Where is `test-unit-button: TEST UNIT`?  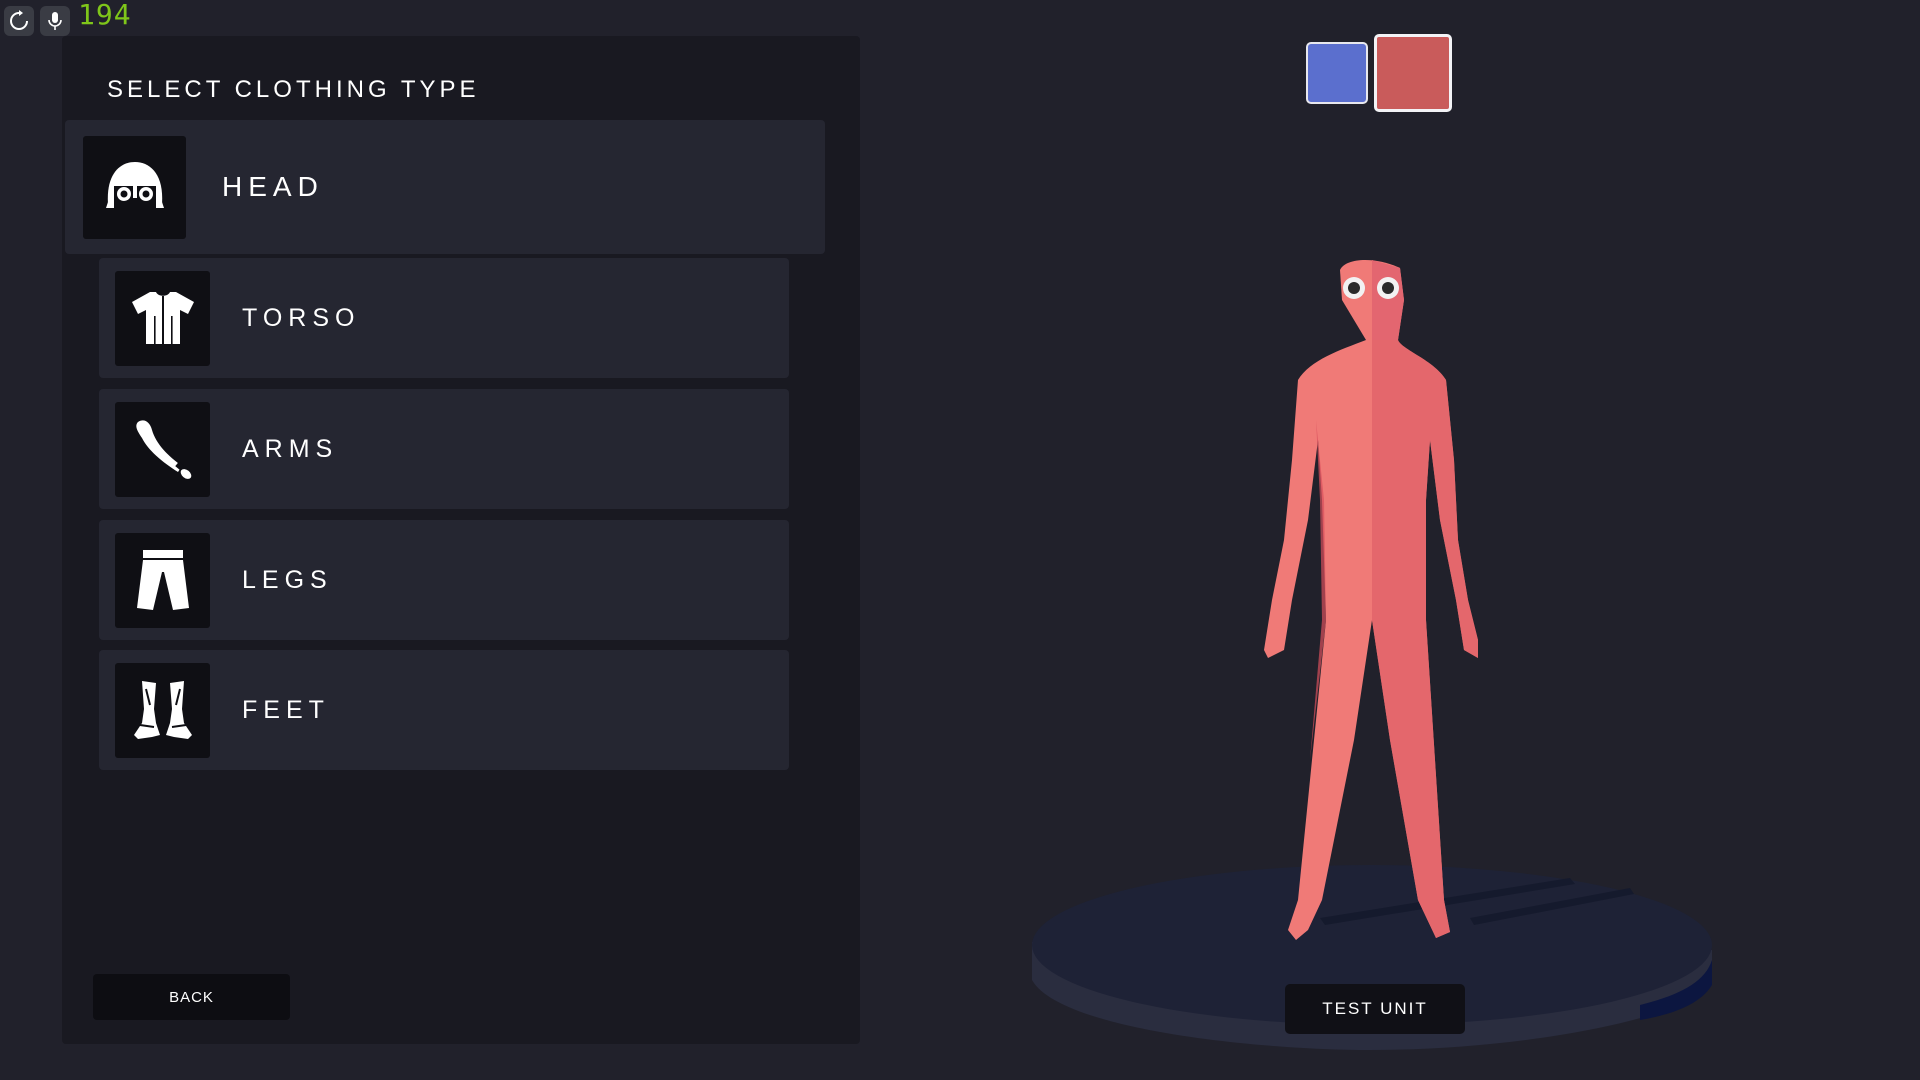 test-unit-button: TEST UNIT is located at coordinates (1375, 1009).